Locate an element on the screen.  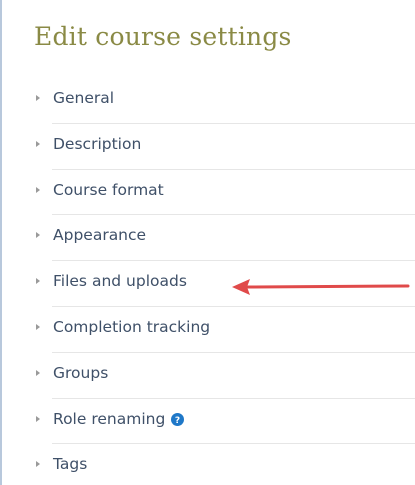
section-label: Description is located at coordinates (97, 143).